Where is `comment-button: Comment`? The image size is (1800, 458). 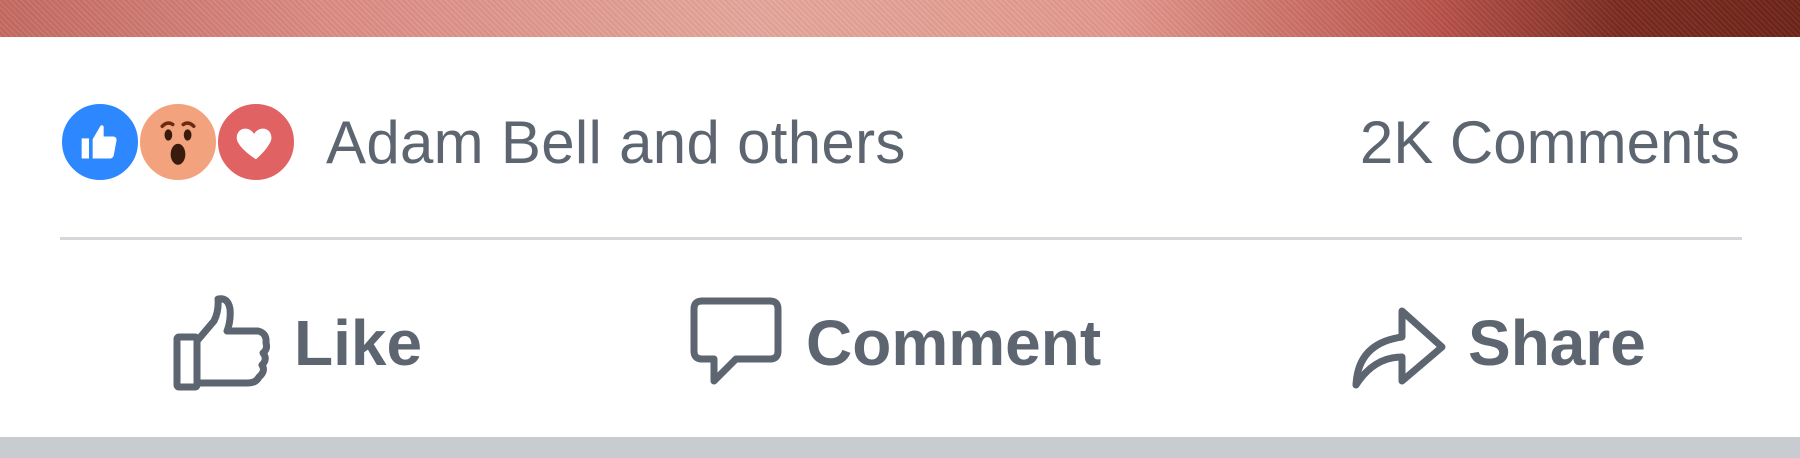
comment-button: Comment is located at coordinates (892, 343).